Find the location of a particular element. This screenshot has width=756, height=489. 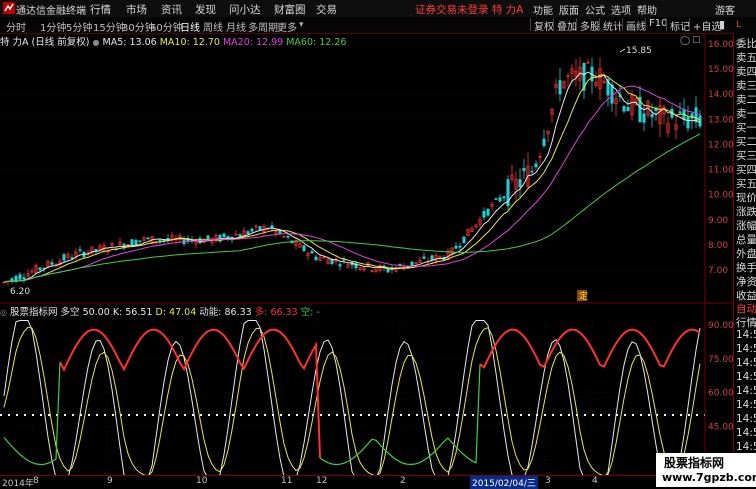

menu-item-xuanxiang: 选项 is located at coordinates (621, 9).